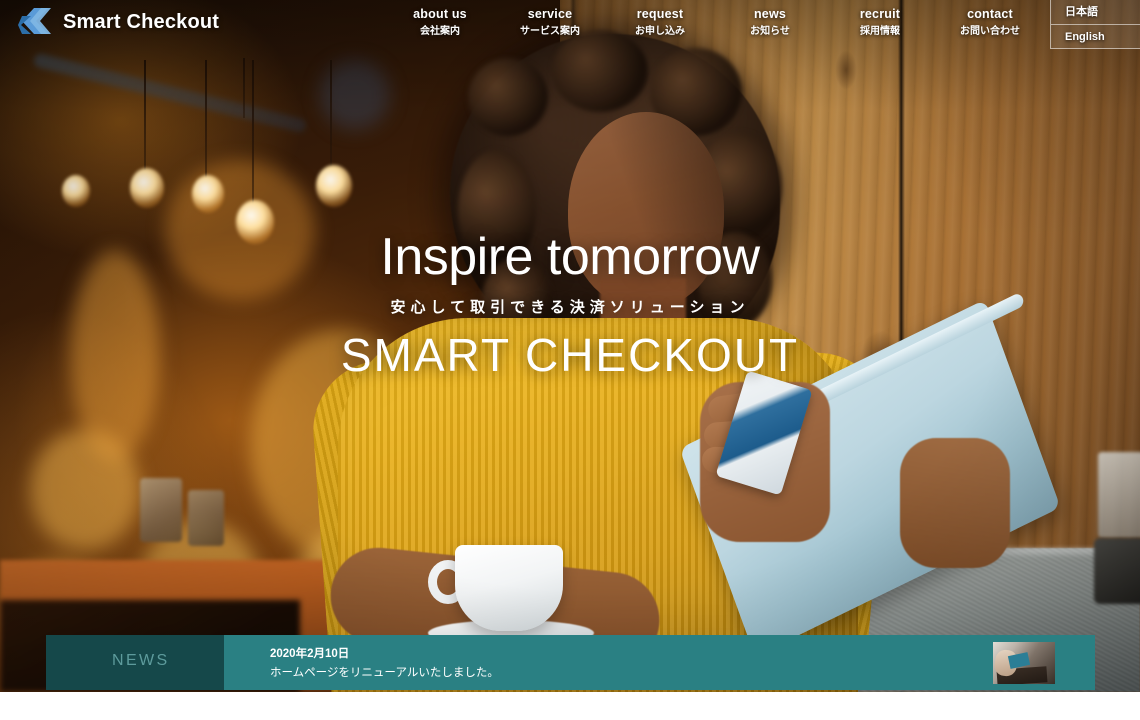 The height and width of the screenshot is (720, 1140). What do you see at coordinates (34, 21) in the screenshot?
I see `chevron-logo-icon` at bounding box center [34, 21].